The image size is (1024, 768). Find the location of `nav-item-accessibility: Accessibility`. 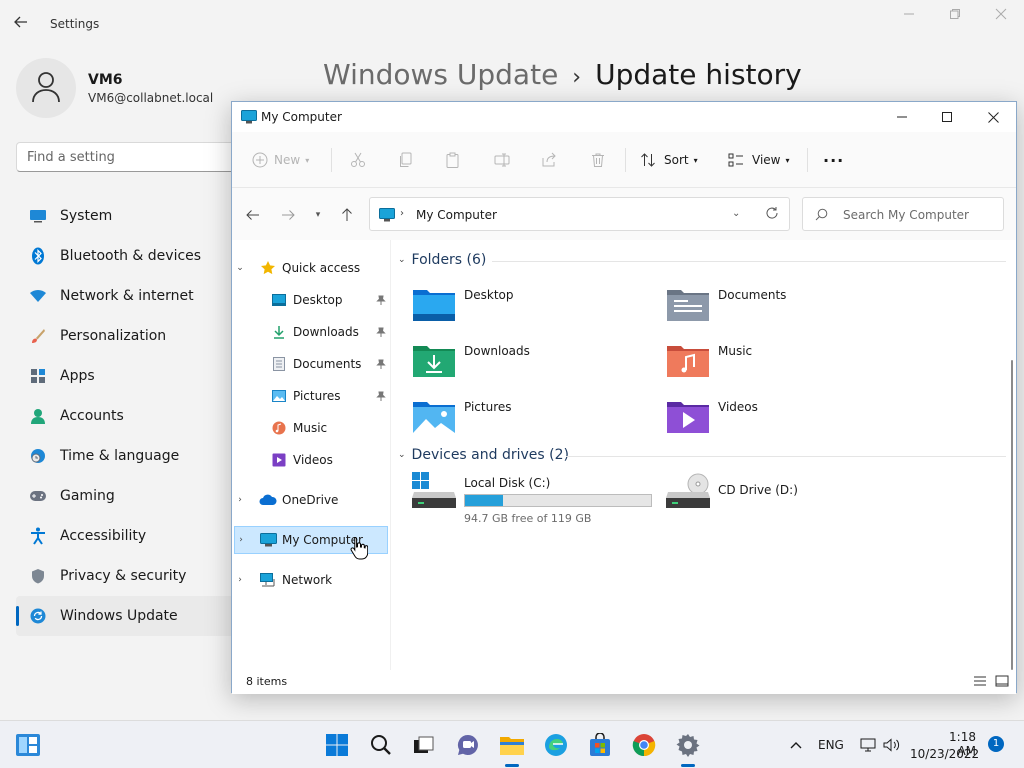

nav-item-accessibility: Accessibility is located at coordinates (131, 536).